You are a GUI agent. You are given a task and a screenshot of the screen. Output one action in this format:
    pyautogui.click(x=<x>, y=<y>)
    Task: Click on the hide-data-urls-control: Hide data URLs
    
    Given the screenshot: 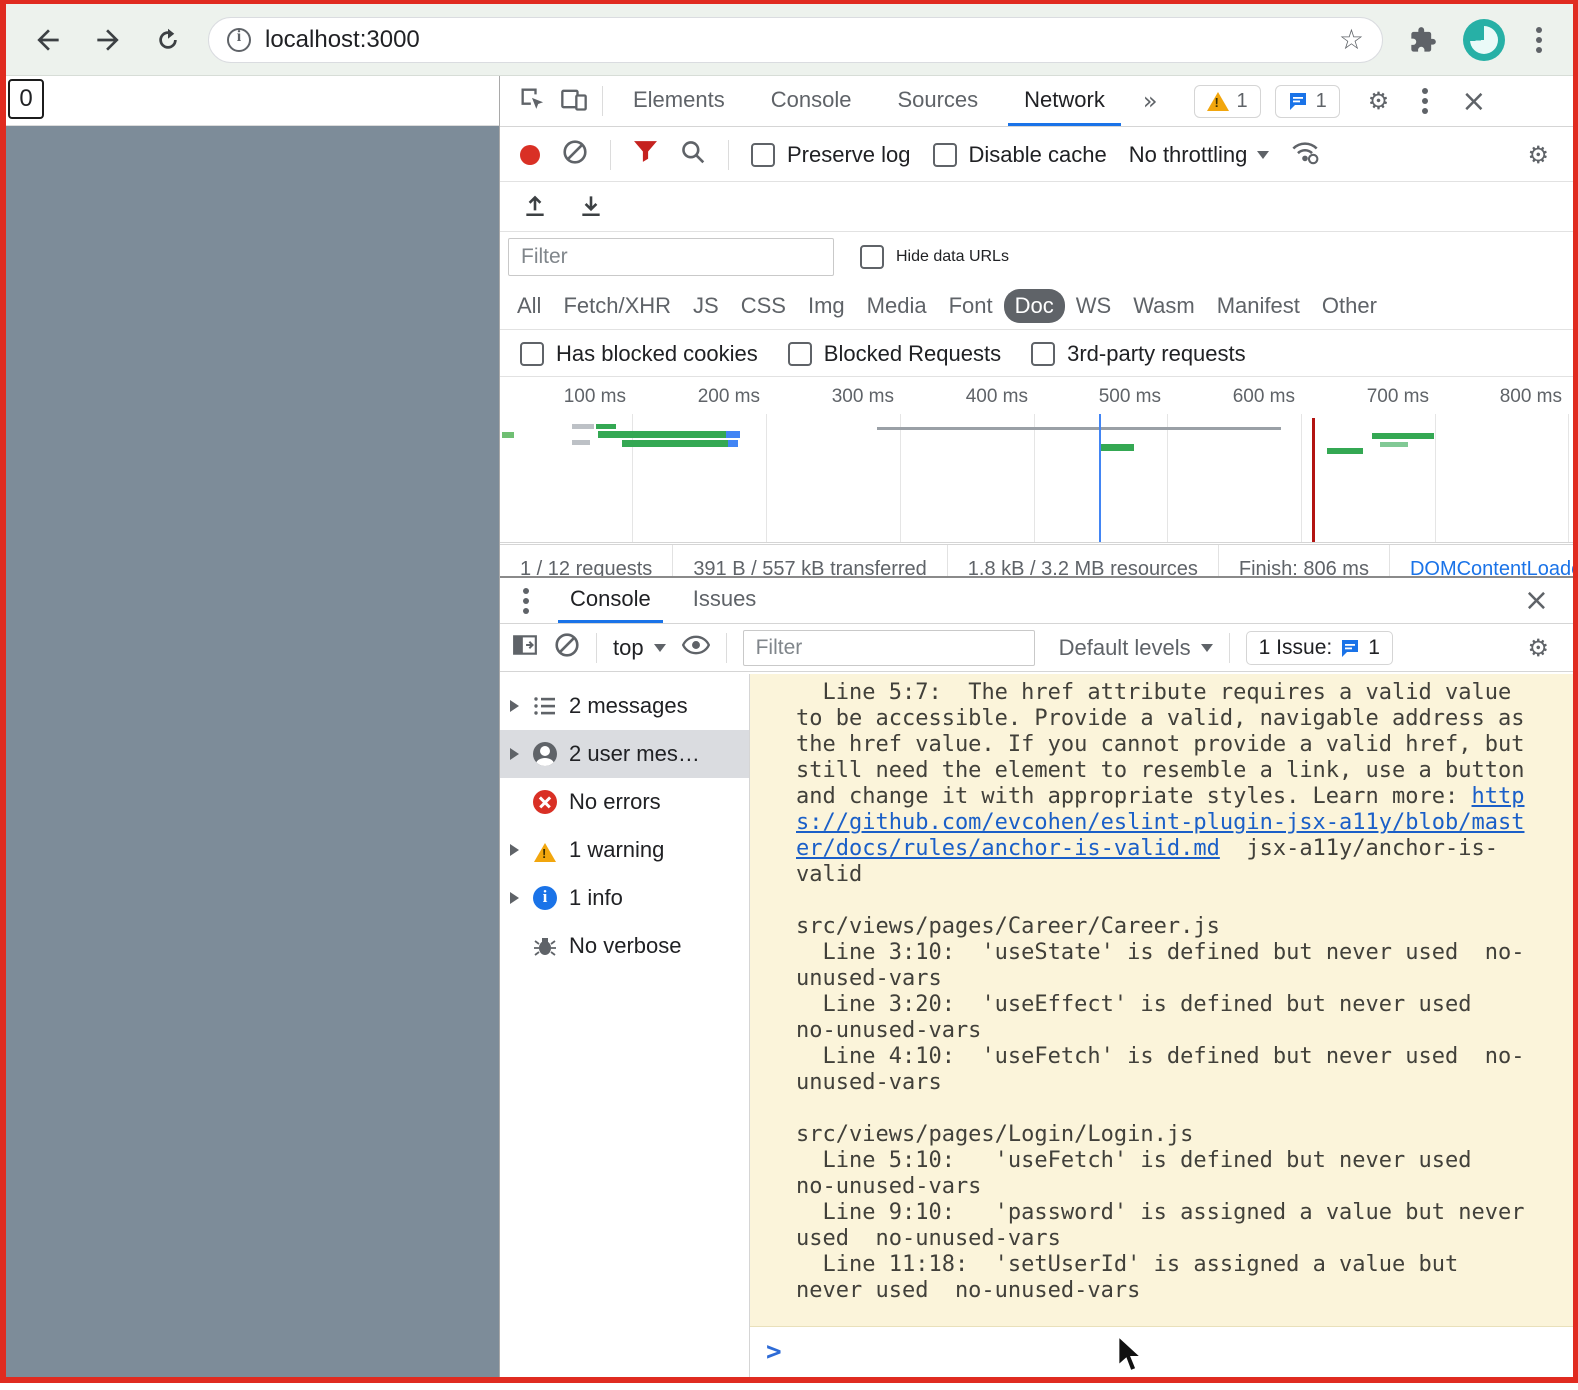 What is the action you would take?
    pyautogui.click(x=934, y=257)
    